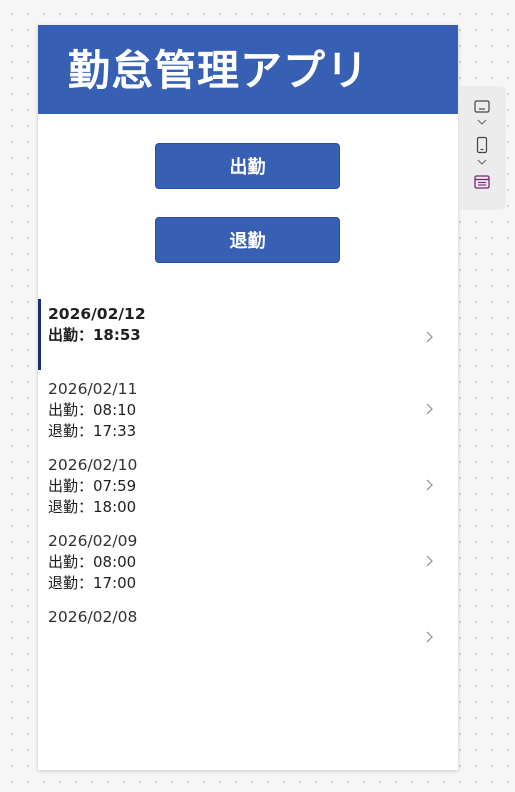 The width and height of the screenshot is (515, 792). I want to click on record-clock-out: 退勤：18:00, so click(92, 507).